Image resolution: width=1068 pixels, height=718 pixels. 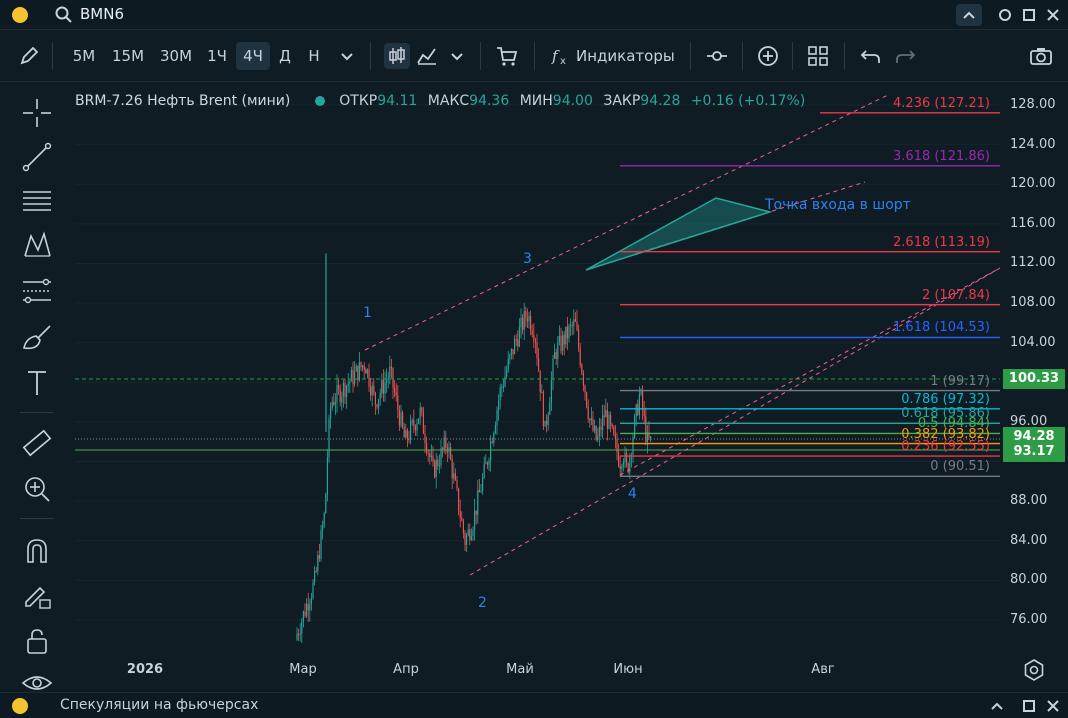 I want to click on svg-text: x, so click(x=563, y=61).